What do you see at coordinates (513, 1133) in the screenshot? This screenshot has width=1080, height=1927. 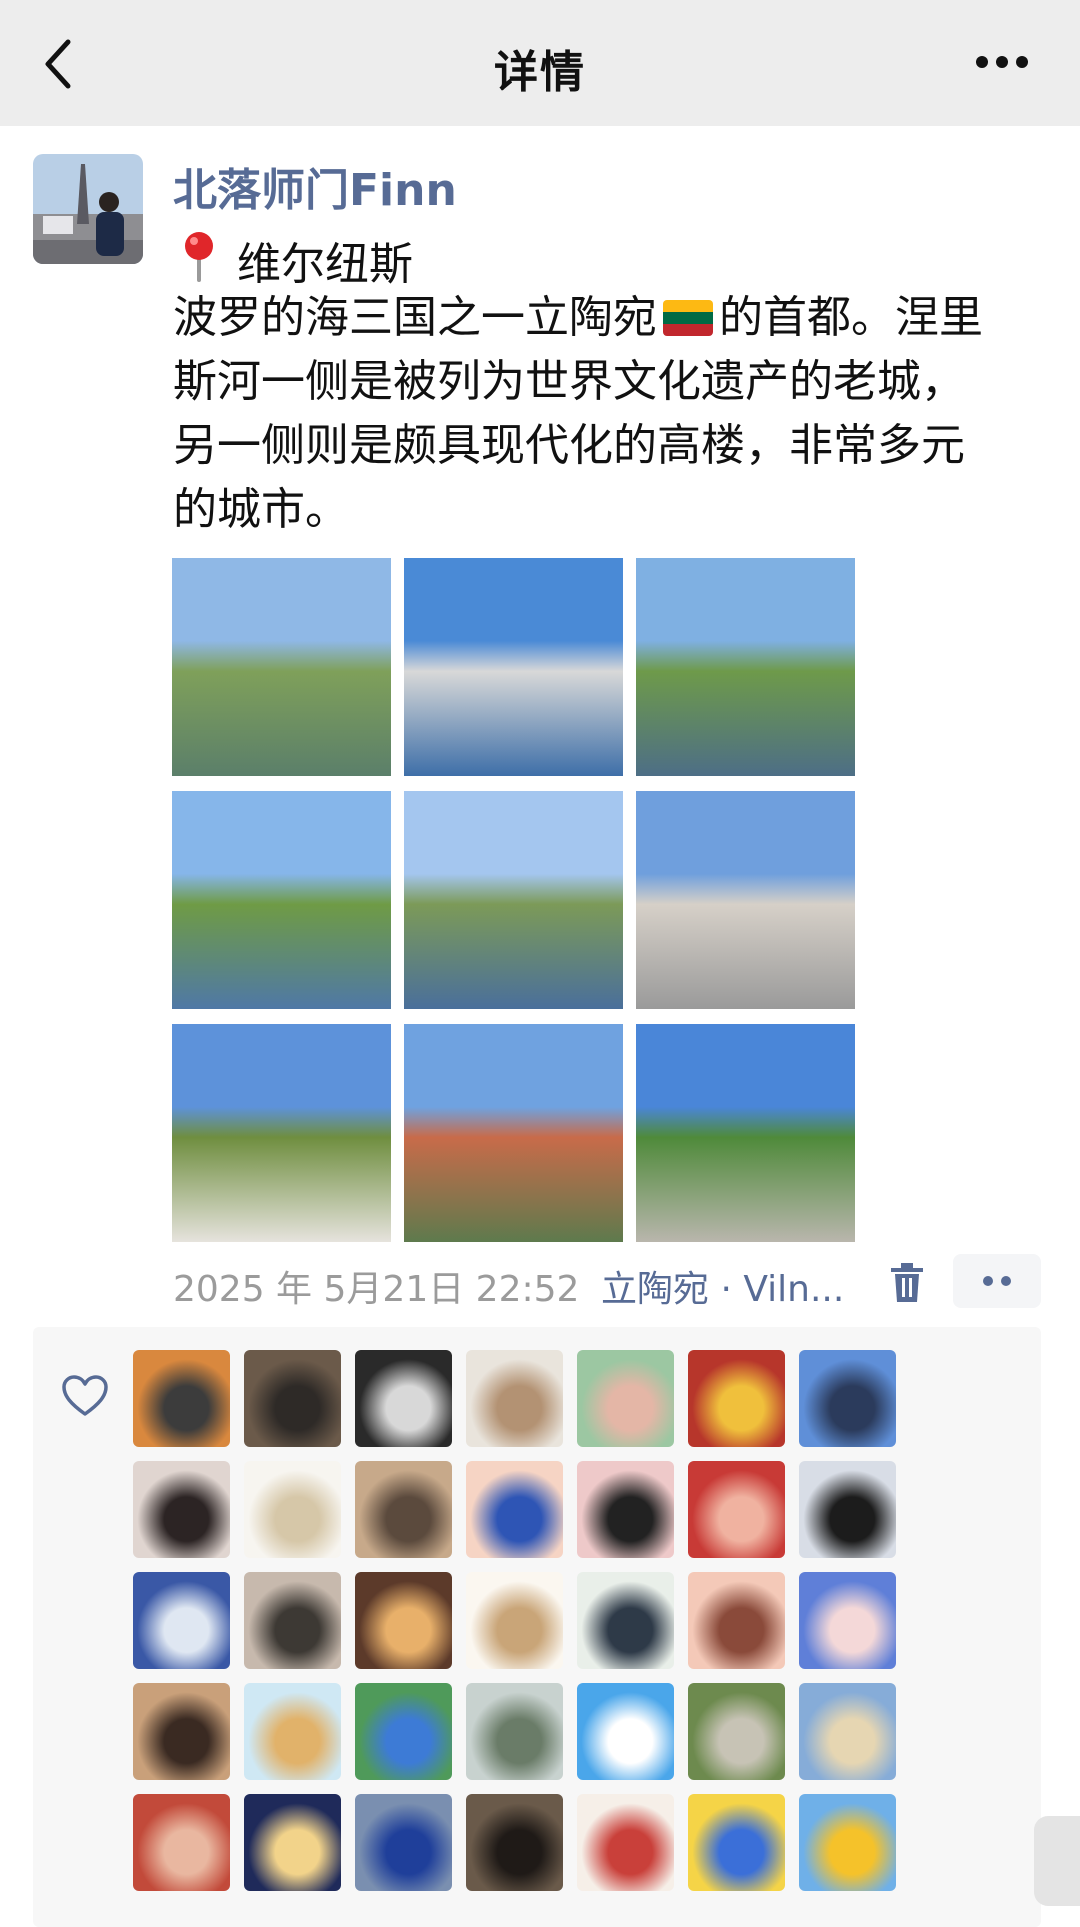 I see `photo-city-panorama` at bounding box center [513, 1133].